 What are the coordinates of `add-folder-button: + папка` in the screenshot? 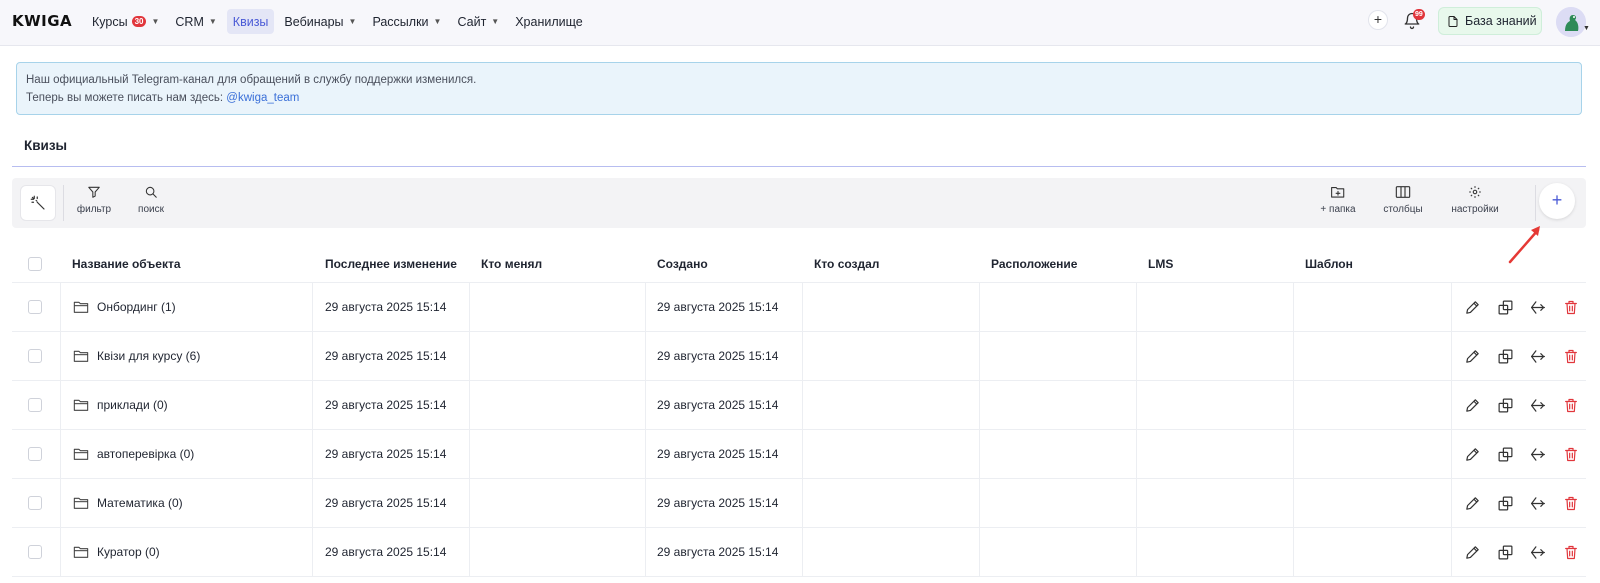 It's located at (1338, 200).